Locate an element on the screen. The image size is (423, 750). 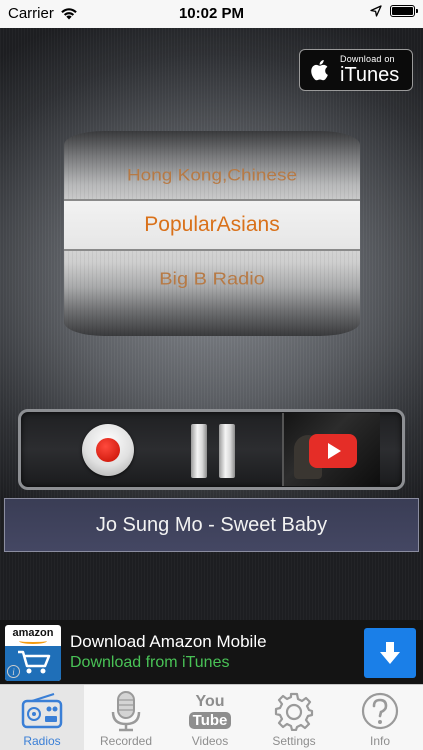
question-icon is located at coordinates (380, 711).